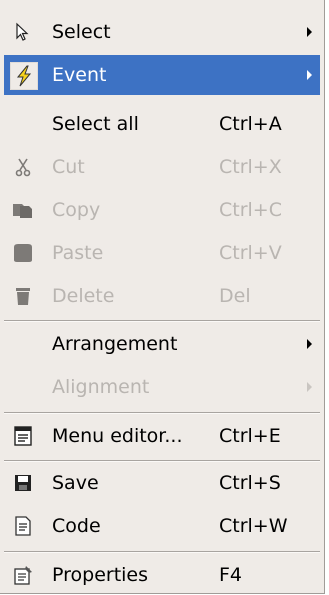  I want to click on menu-item-select-all: Select all Ctrl+A, so click(162, 124).